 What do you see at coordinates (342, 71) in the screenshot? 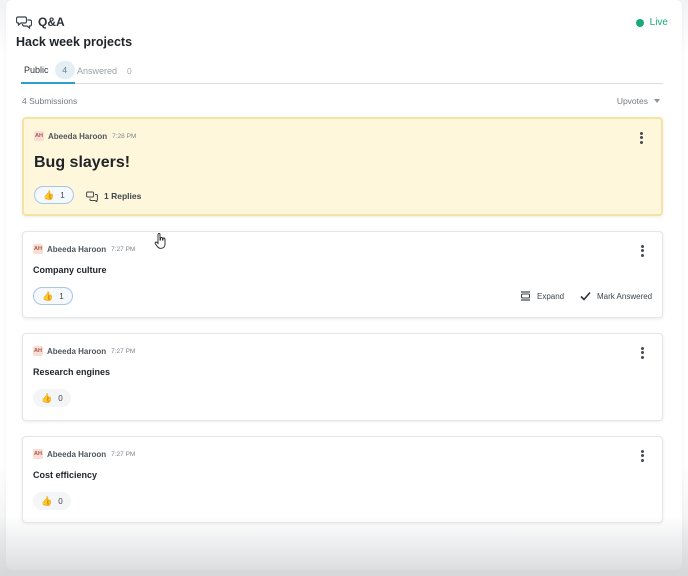
I see `tab-bar: Public 4 Answered 0` at bounding box center [342, 71].